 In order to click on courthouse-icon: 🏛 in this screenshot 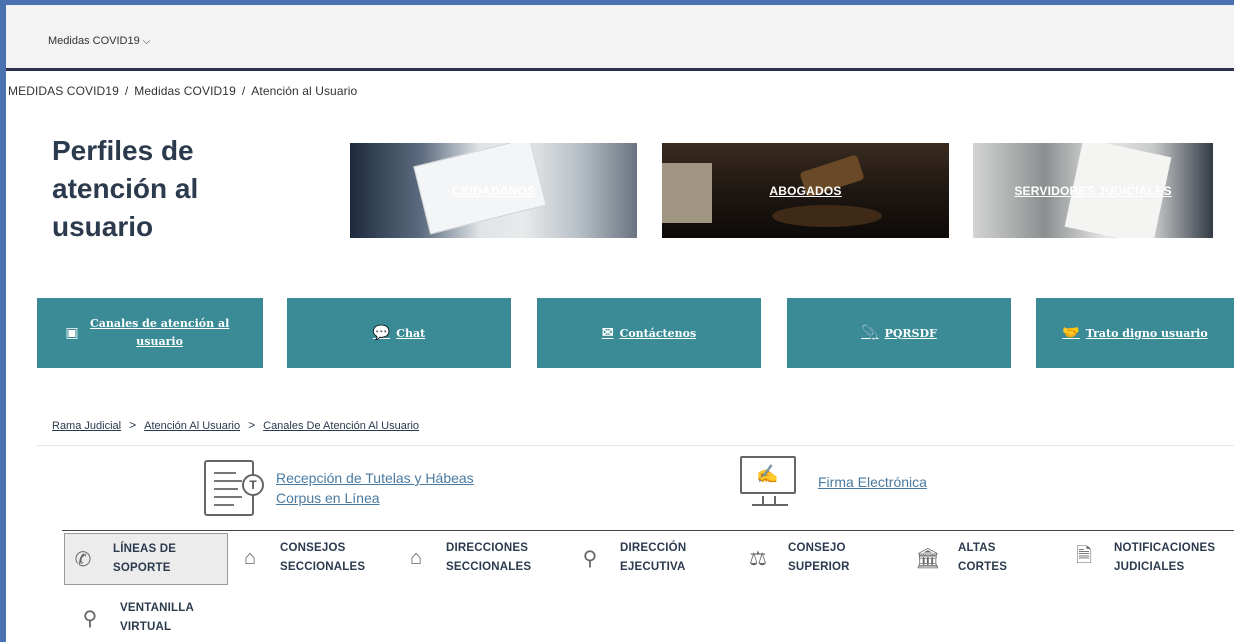, I will do `click(928, 558)`.